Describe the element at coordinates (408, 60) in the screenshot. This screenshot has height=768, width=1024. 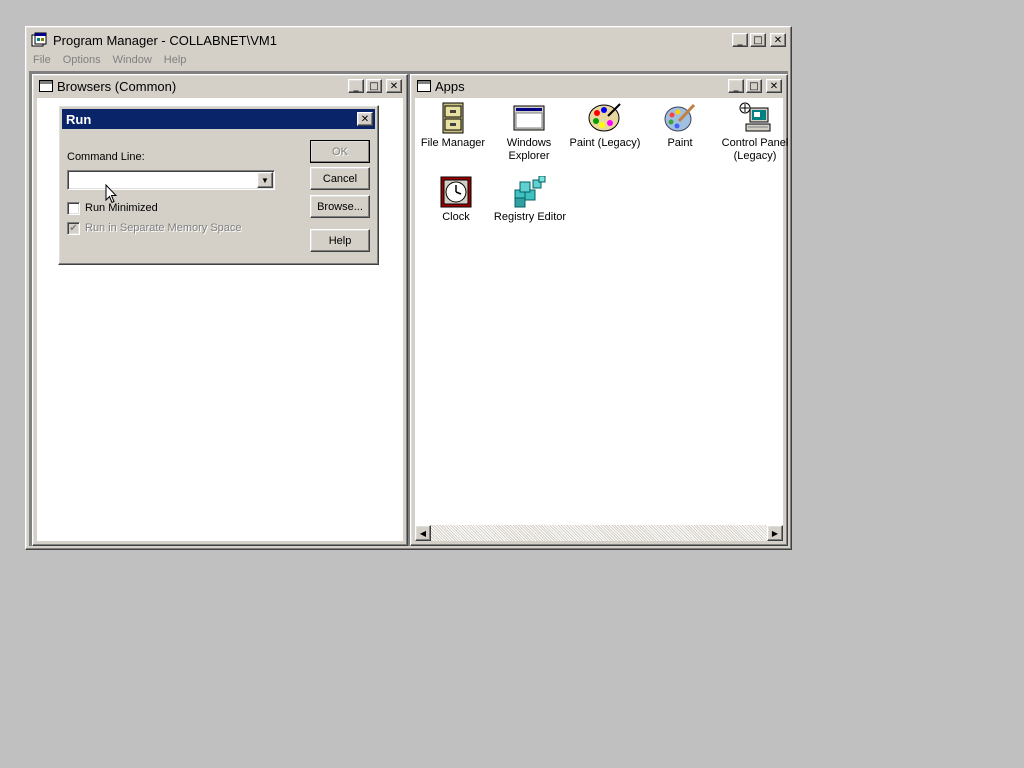
I see `menu-bar: File Options Window Help` at that location.